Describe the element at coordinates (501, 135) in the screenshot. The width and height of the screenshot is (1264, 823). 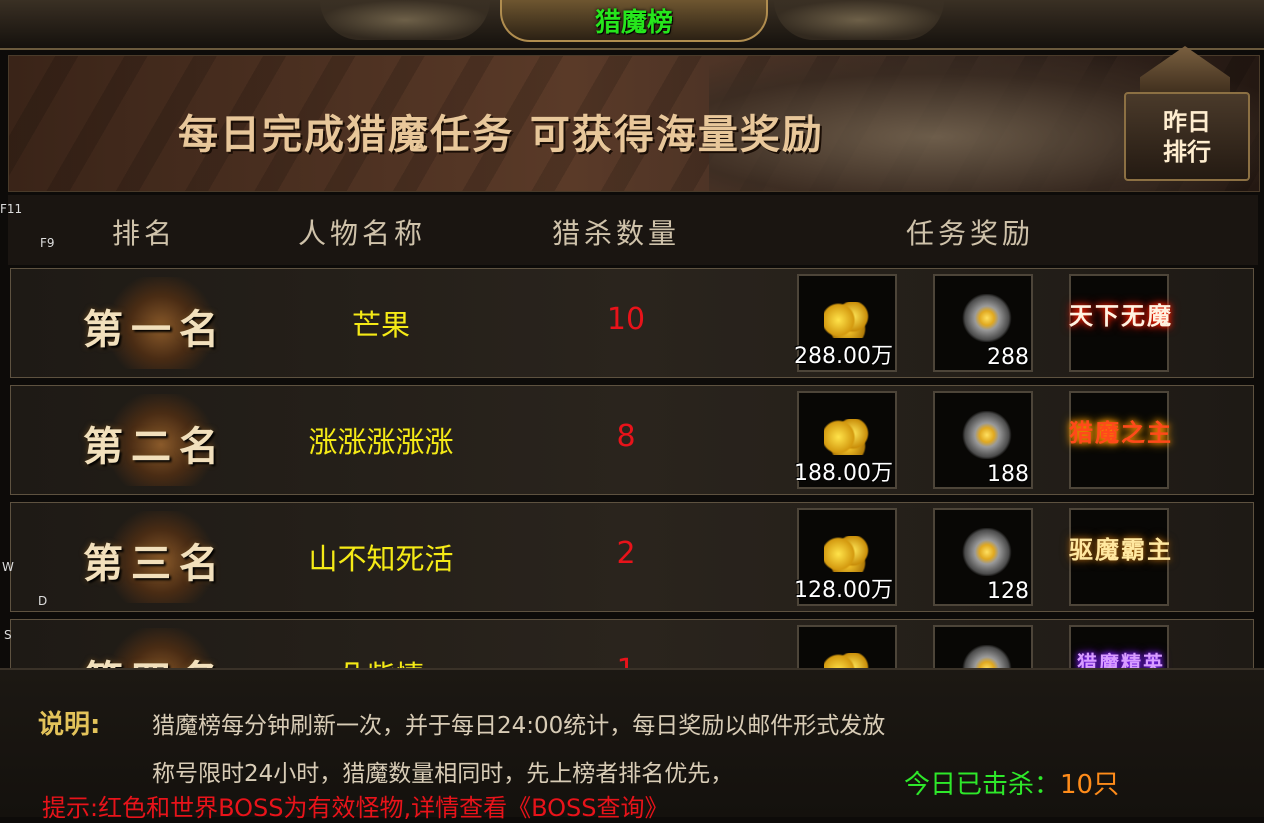
I see `banner-text: 每日完成猎魔任务 可获得海量奖励` at that location.